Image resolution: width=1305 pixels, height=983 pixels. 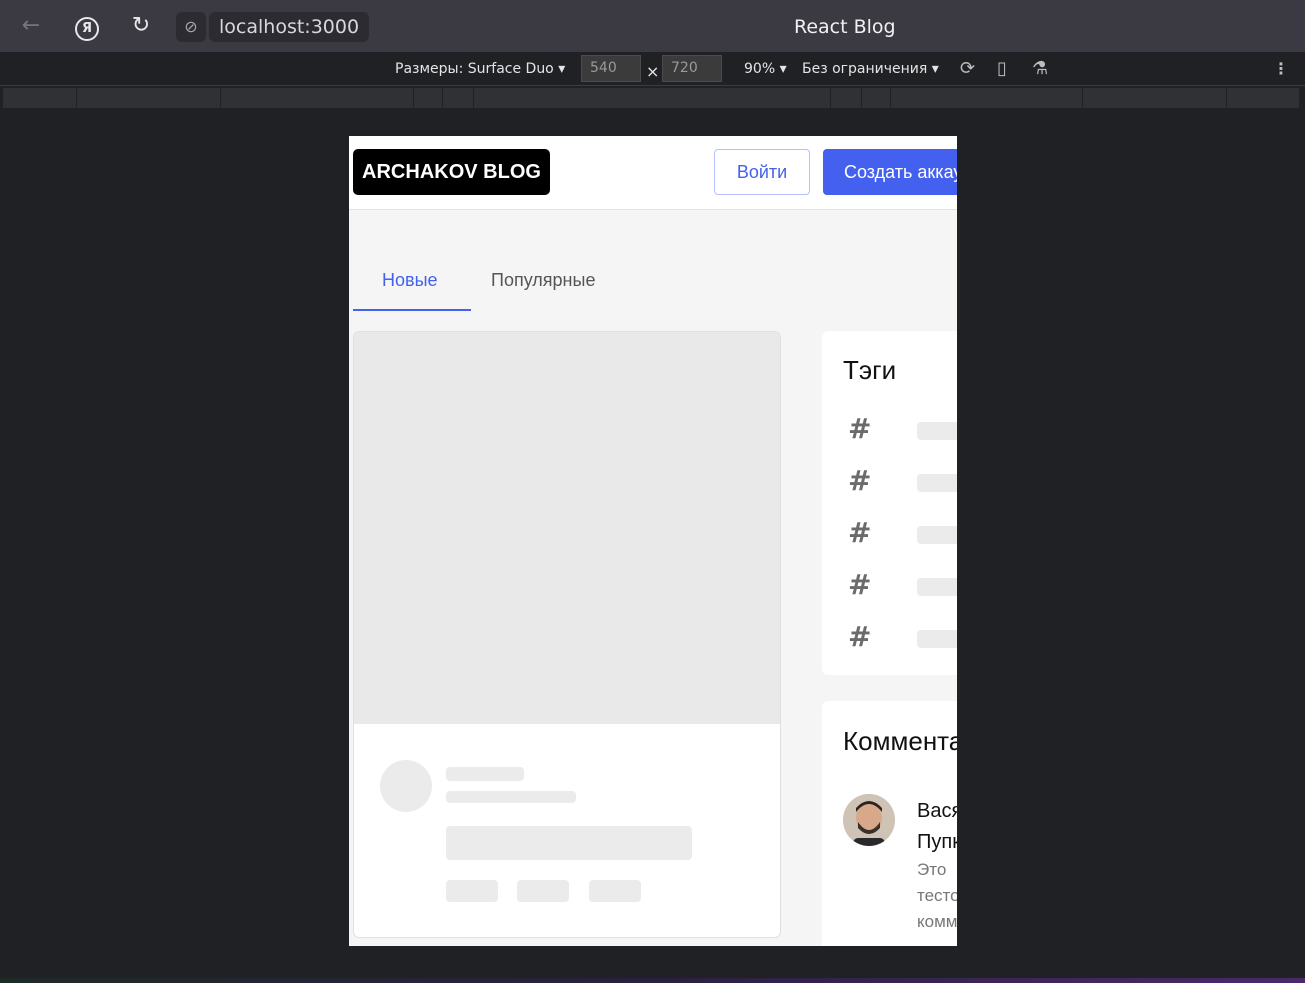 I want to click on throttling-value: Без ограничения, so click(x=865, y=69).